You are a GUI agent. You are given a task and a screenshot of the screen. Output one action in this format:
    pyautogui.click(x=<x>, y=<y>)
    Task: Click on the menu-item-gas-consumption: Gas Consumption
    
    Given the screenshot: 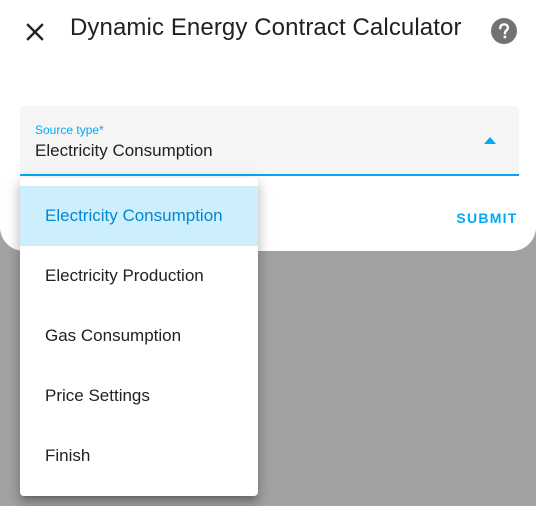 What is the action you would take?
    pyautogui.click(x=139, y=336)
    